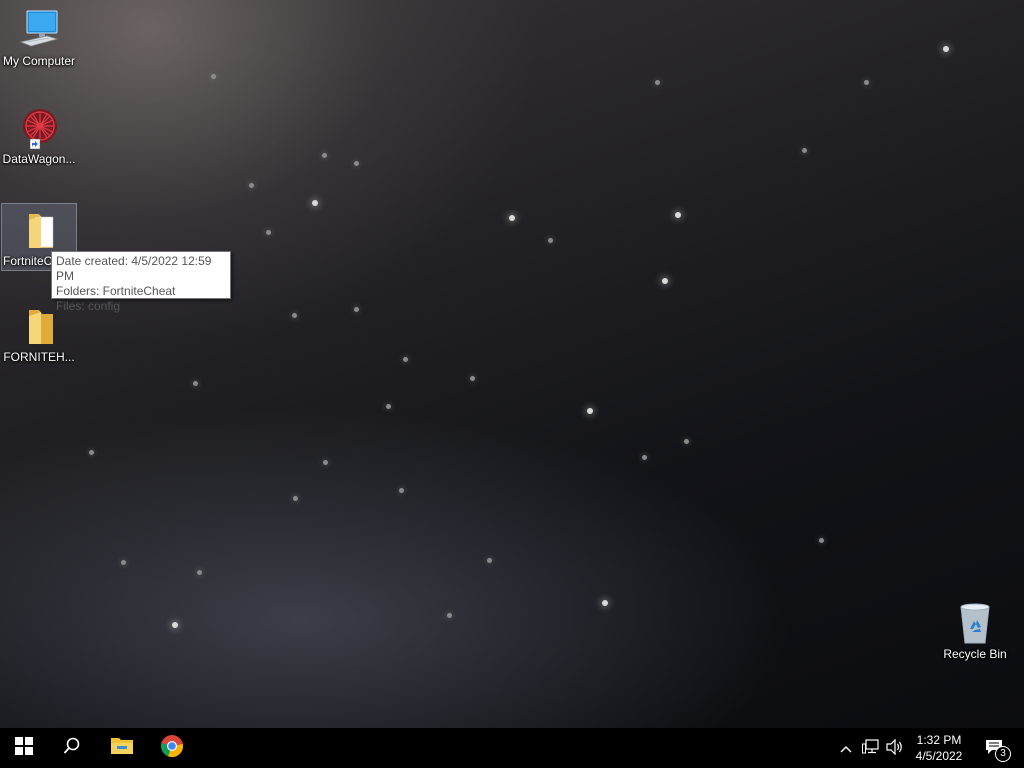 This screenshot has height=768, width=1024. I want to click on action-center-button: 3, so click(995, 748).